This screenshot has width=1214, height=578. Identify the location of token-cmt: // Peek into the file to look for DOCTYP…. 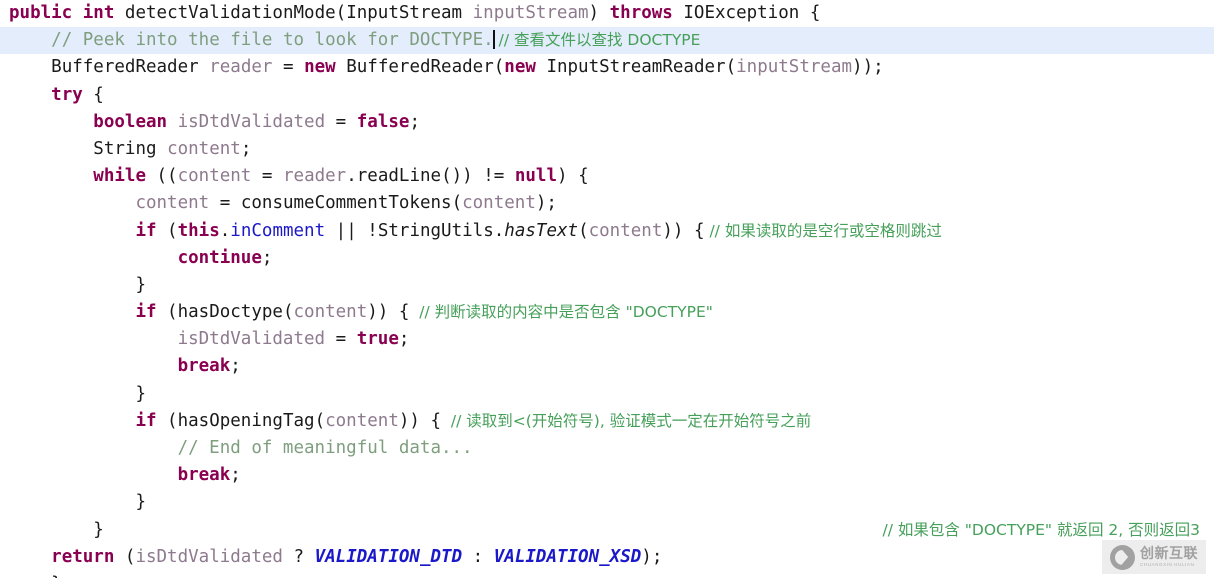
(272, 40).